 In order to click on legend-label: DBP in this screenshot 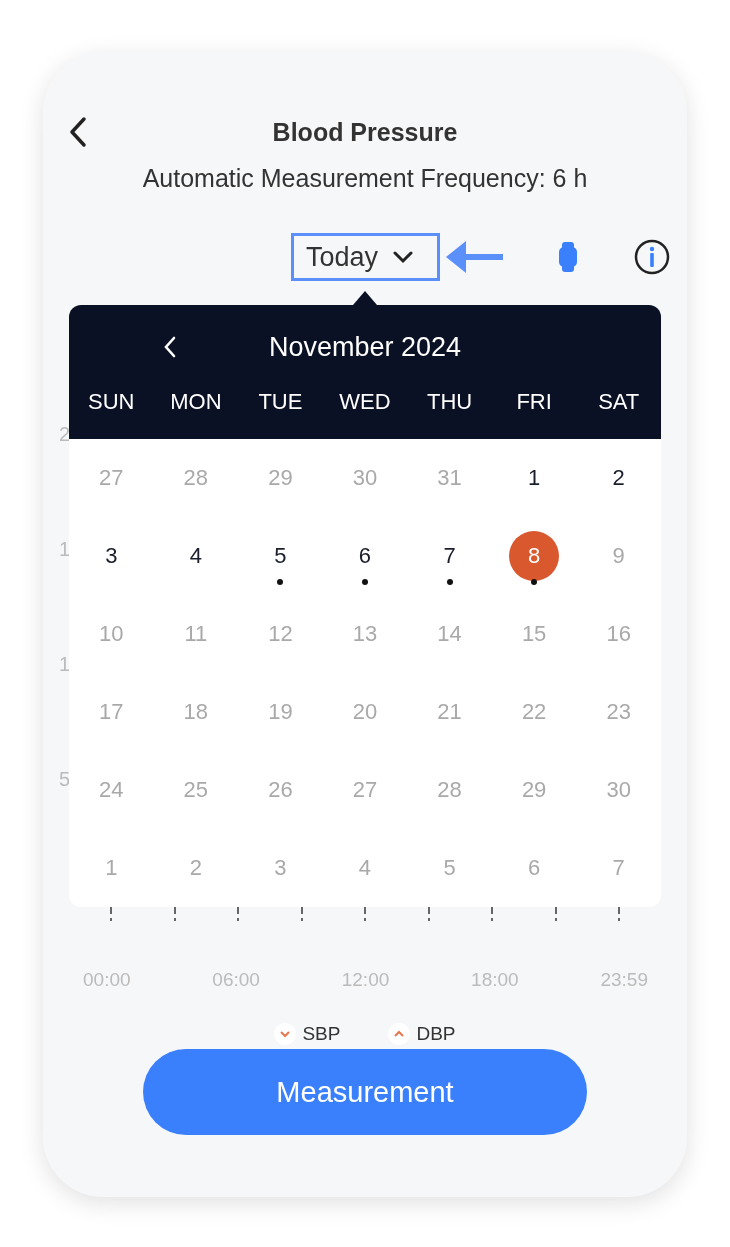, I will do `click(436, 1034)`.